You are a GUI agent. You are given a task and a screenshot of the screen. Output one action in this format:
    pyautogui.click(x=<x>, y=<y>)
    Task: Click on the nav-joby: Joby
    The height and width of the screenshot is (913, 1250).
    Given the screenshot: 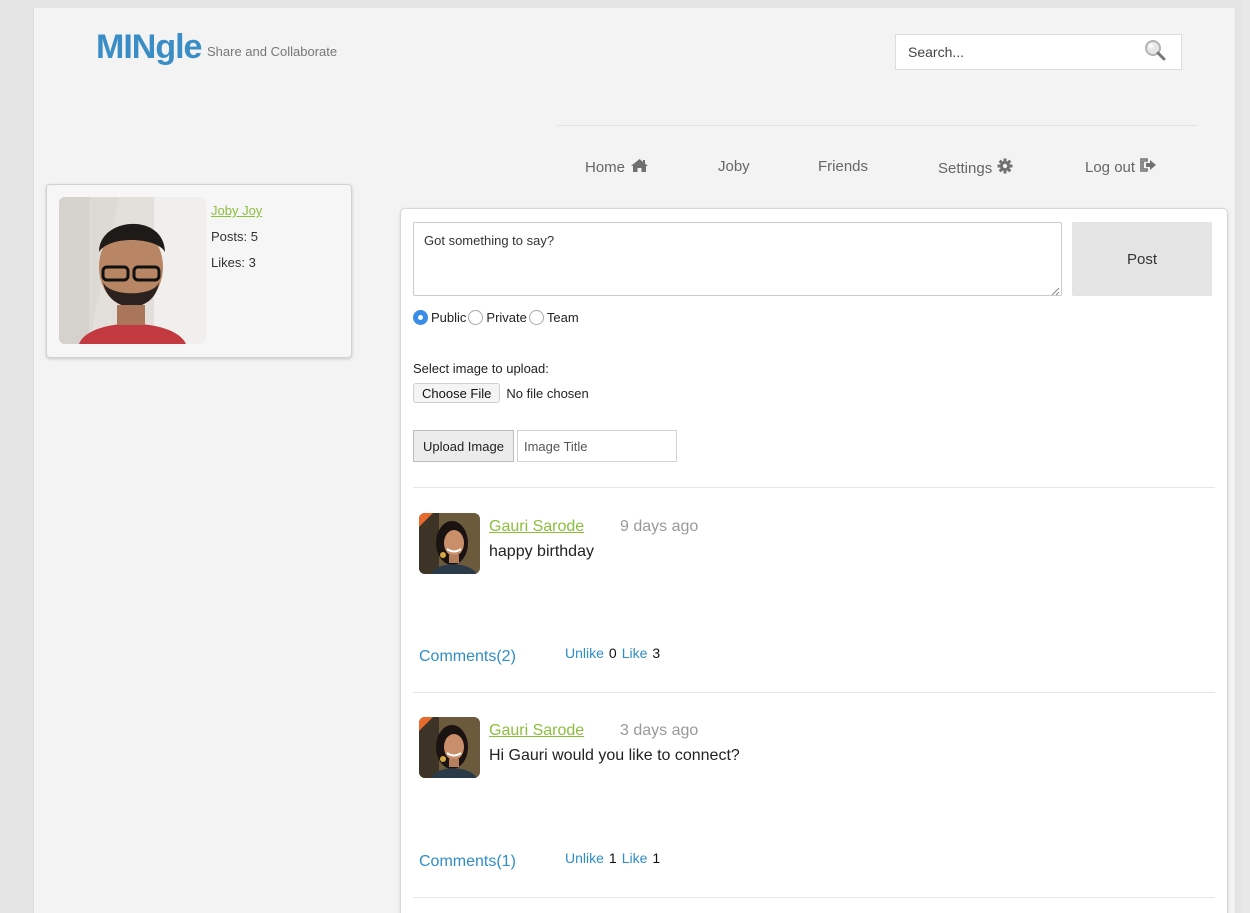 What is the action you would take?
    pyautogui.click(x=734, y=166)
    